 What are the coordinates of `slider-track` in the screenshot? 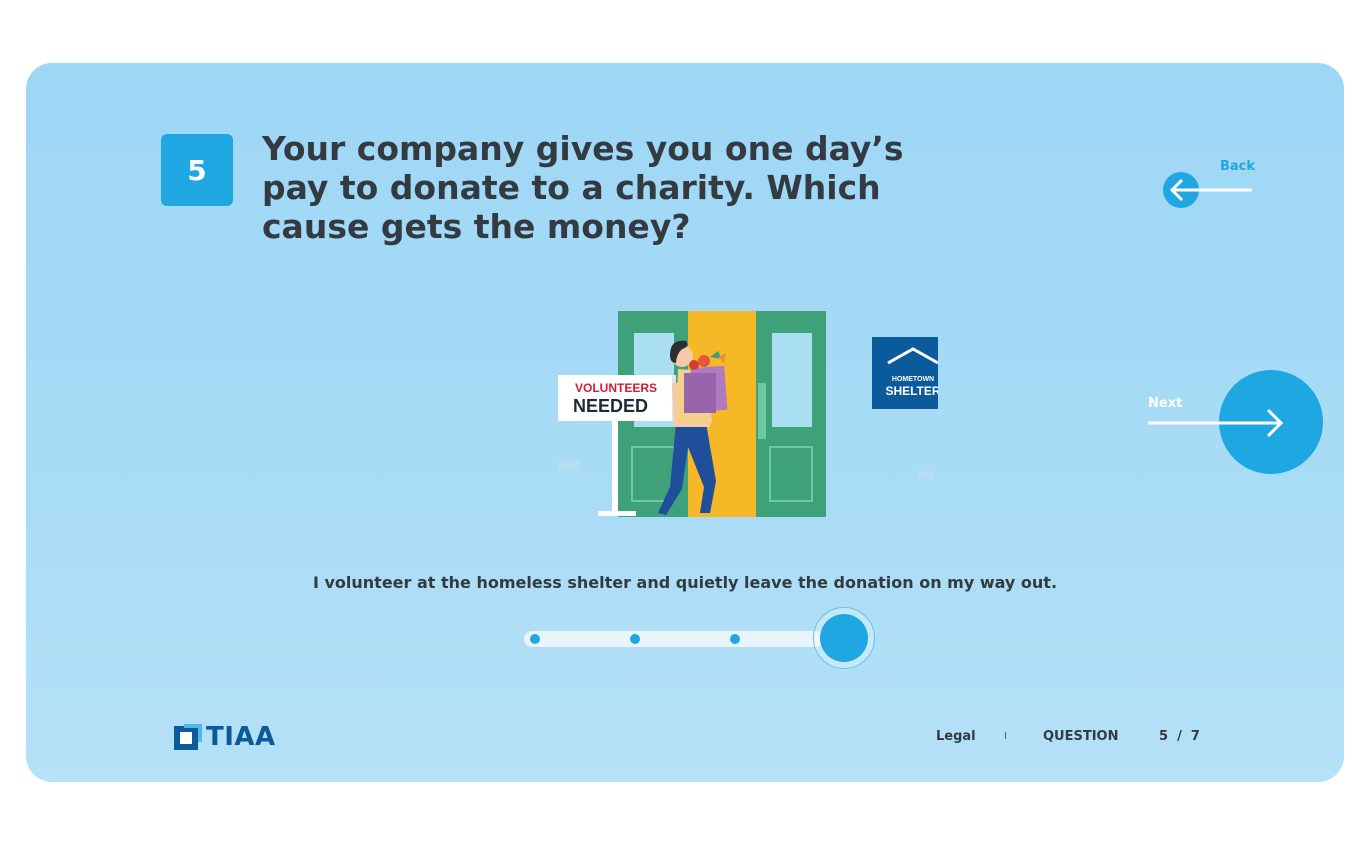 It's located at (674, 639).